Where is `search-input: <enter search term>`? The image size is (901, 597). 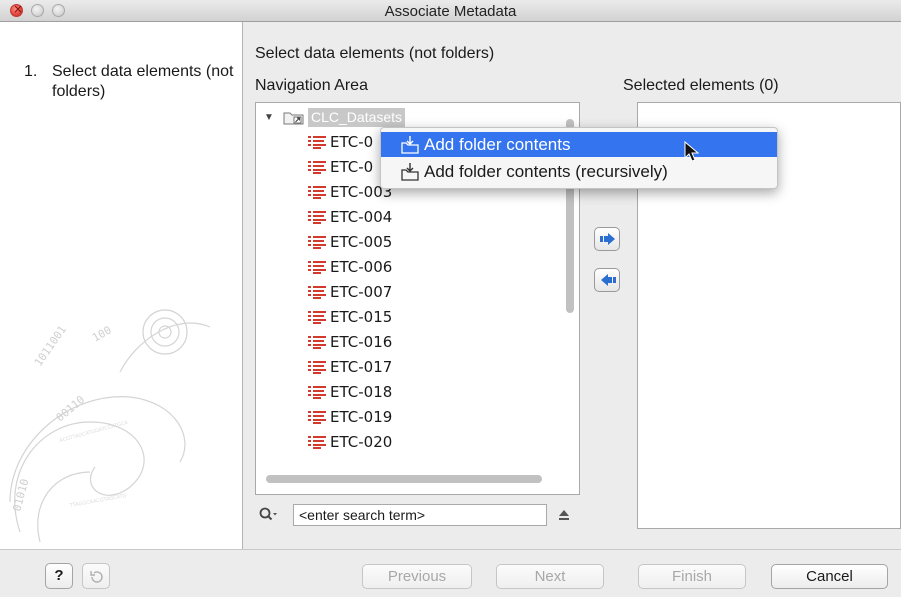
search-input: <enter search term> is located at coordinates (420, 515).